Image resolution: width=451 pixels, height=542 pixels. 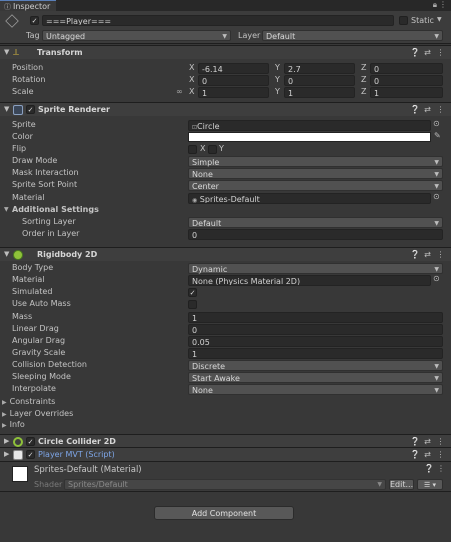 What do you see at coordinates (315, 365) in the screenshot?
I see `collision-detection-dropdown: Discrete ▼` at bounding box center [315, 365].